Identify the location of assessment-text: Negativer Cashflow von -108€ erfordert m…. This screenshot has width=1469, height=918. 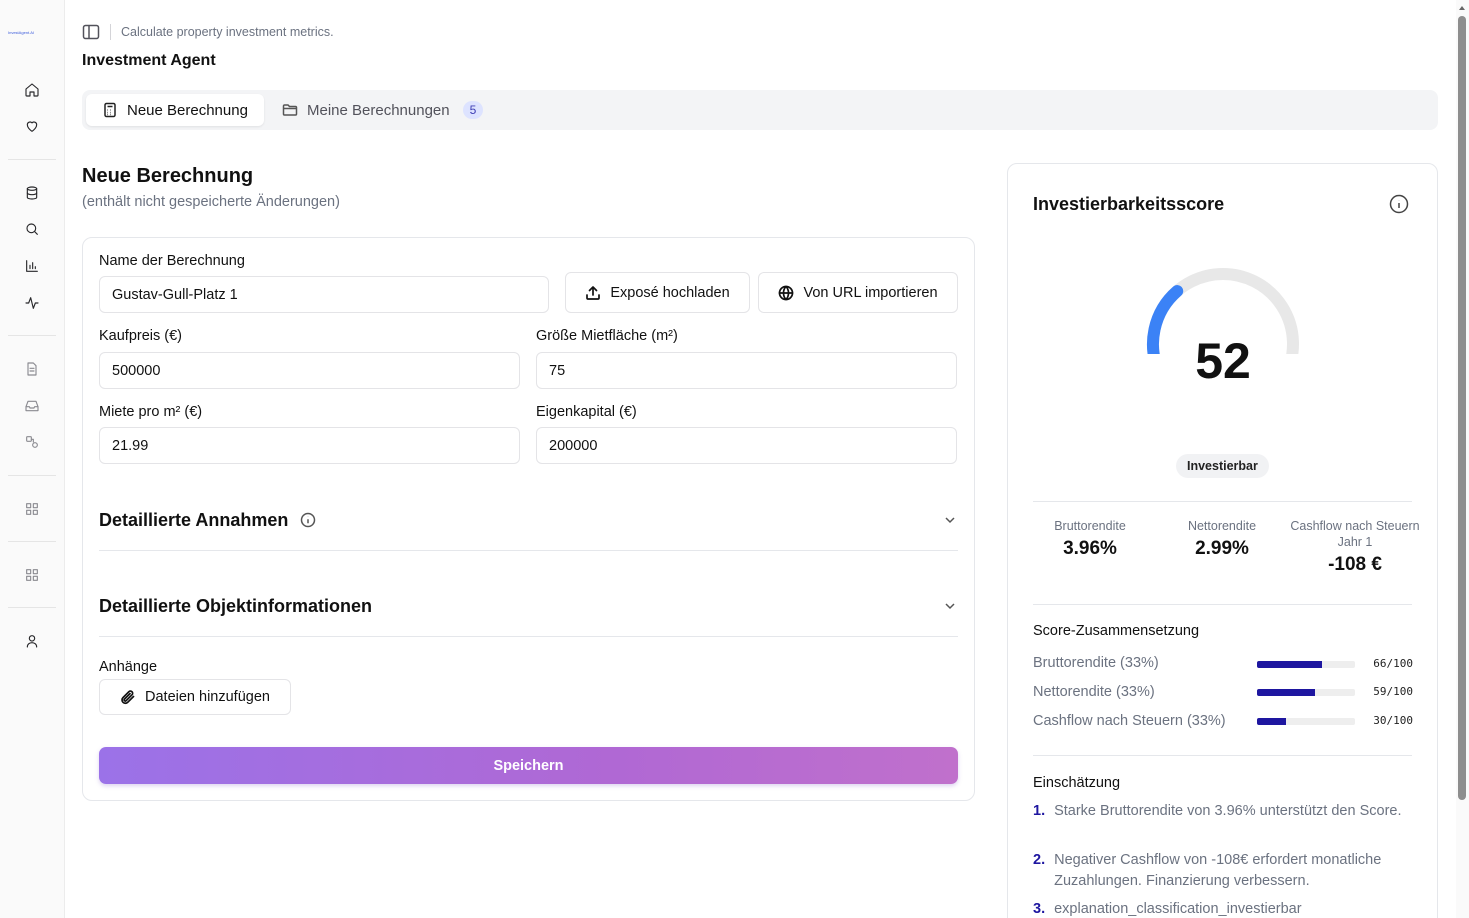
(1218, 870).